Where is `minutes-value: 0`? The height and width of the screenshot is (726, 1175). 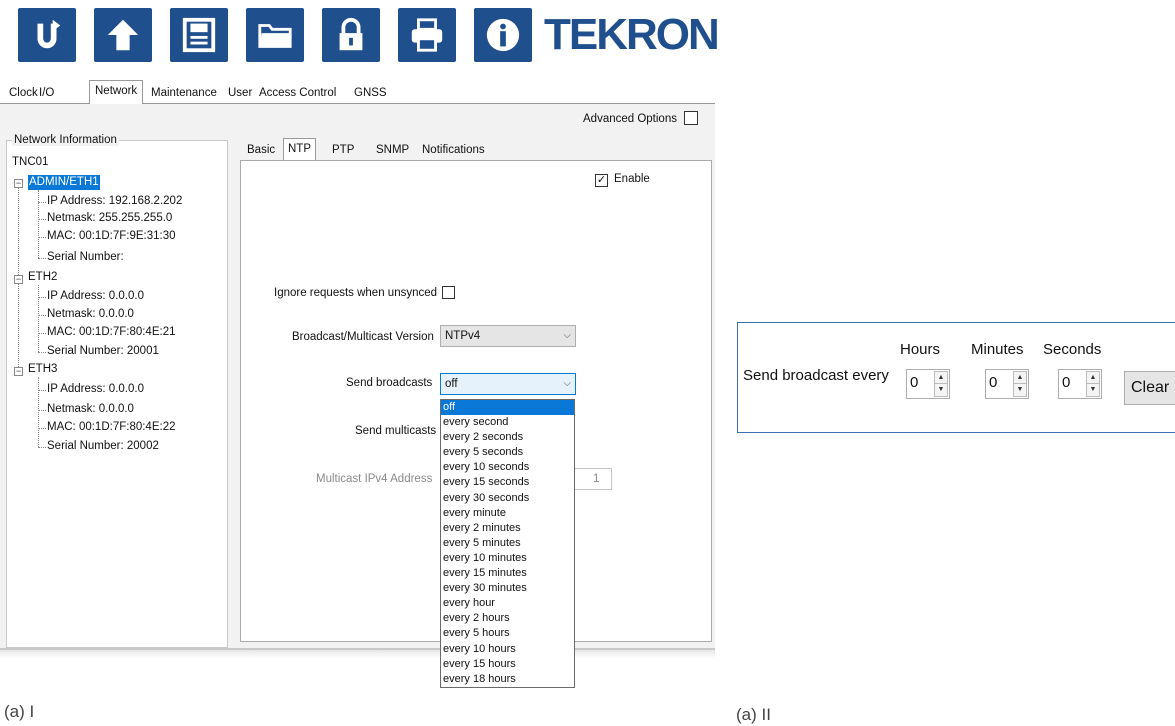
minutes-value: 0 is located at coordinates (993, 382).